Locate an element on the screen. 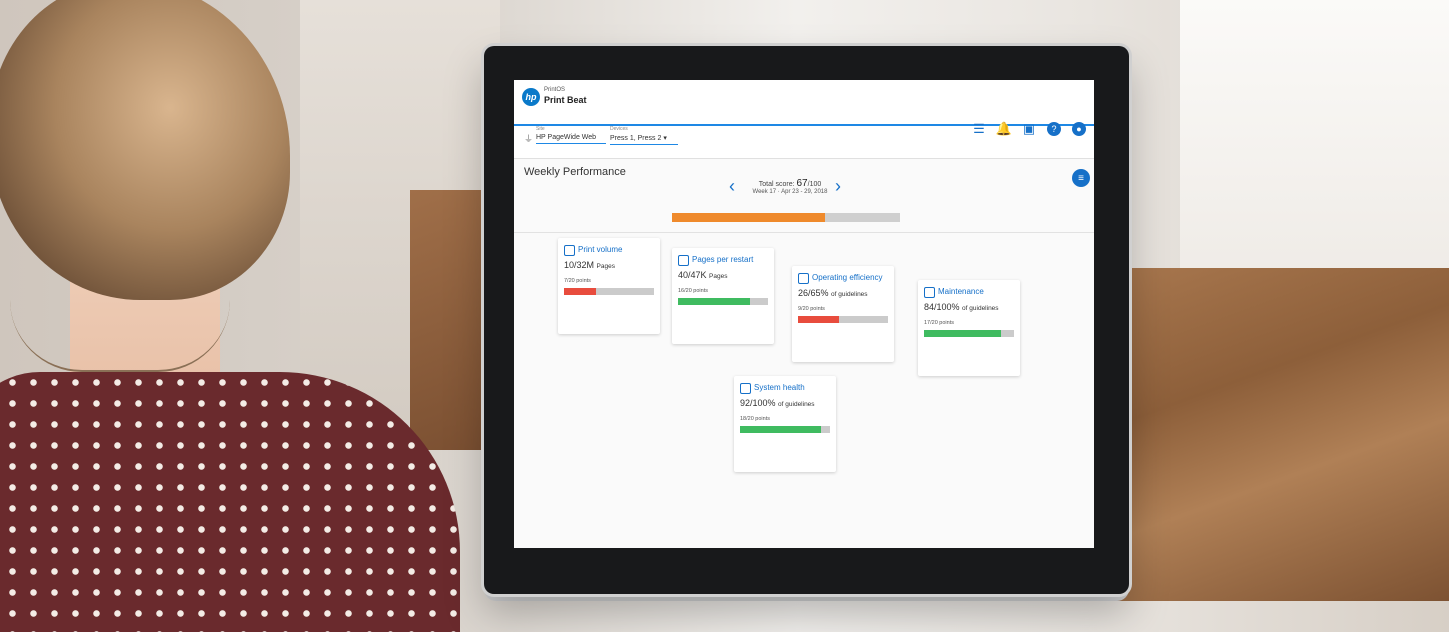 This screenshot has width=1449, height=632. kpi-card-points: 16/20 points is located at coordinates (693, 291).